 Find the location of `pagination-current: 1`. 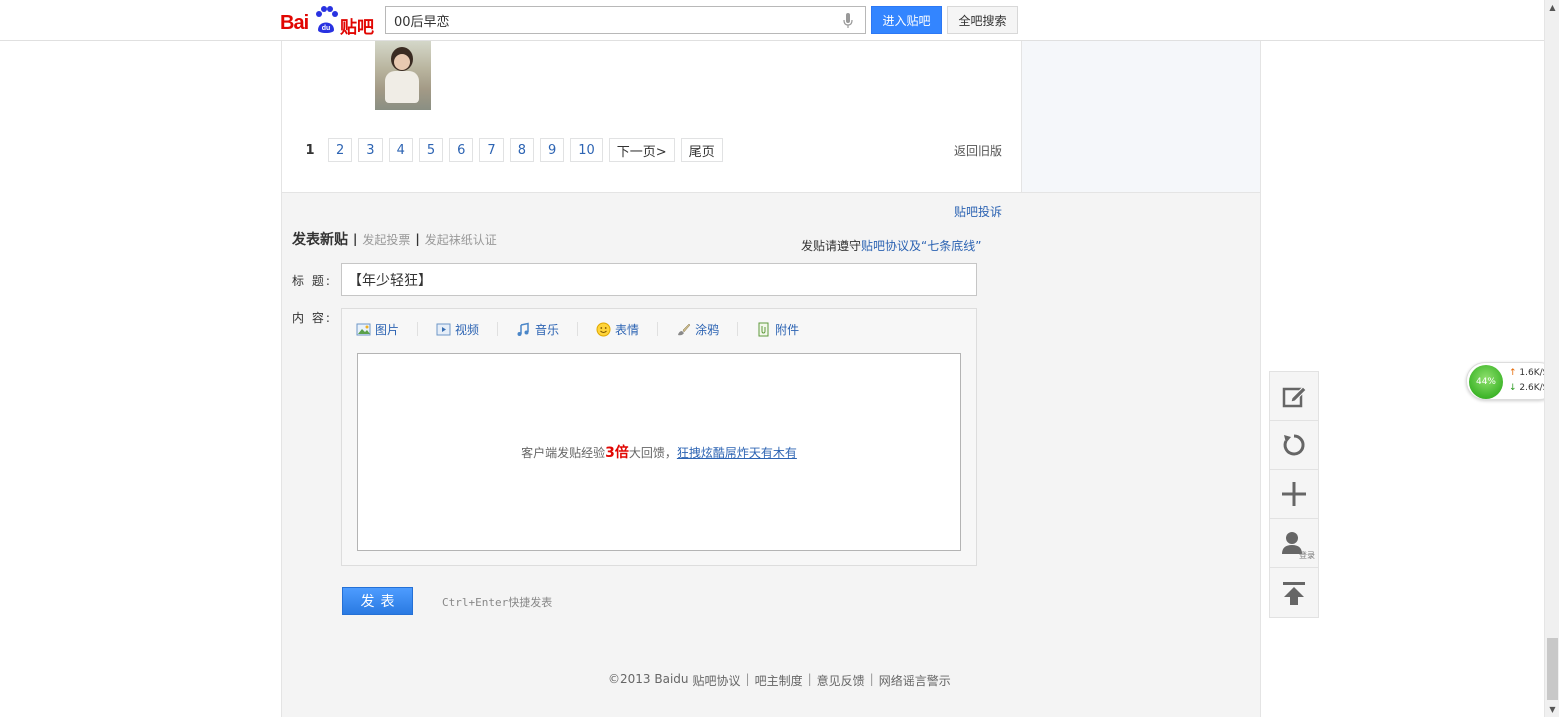

pagination-current: 1 is located at coordinates (310, 150).